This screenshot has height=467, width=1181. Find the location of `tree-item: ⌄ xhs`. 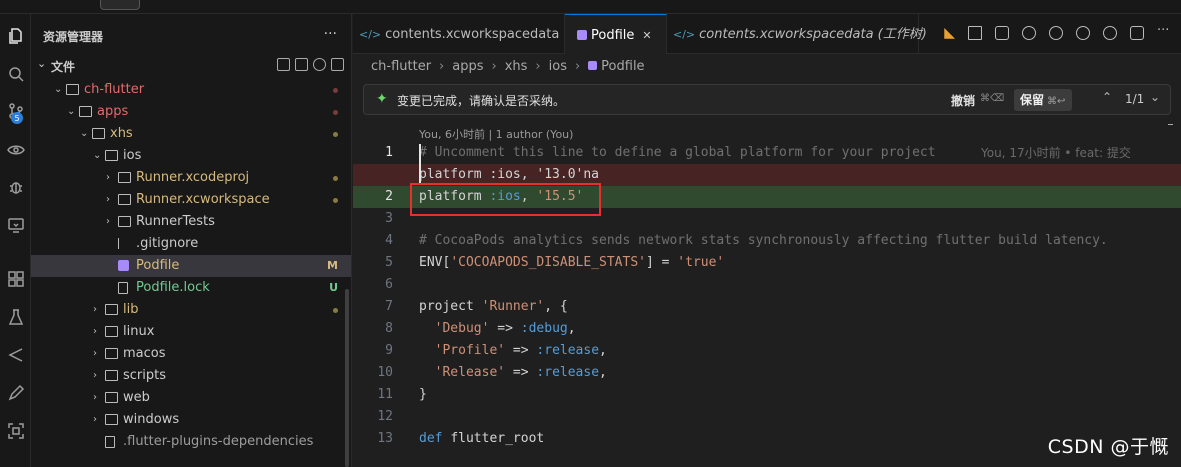

tree-item: ⌄ xhs is located at coordinates (191, 134).